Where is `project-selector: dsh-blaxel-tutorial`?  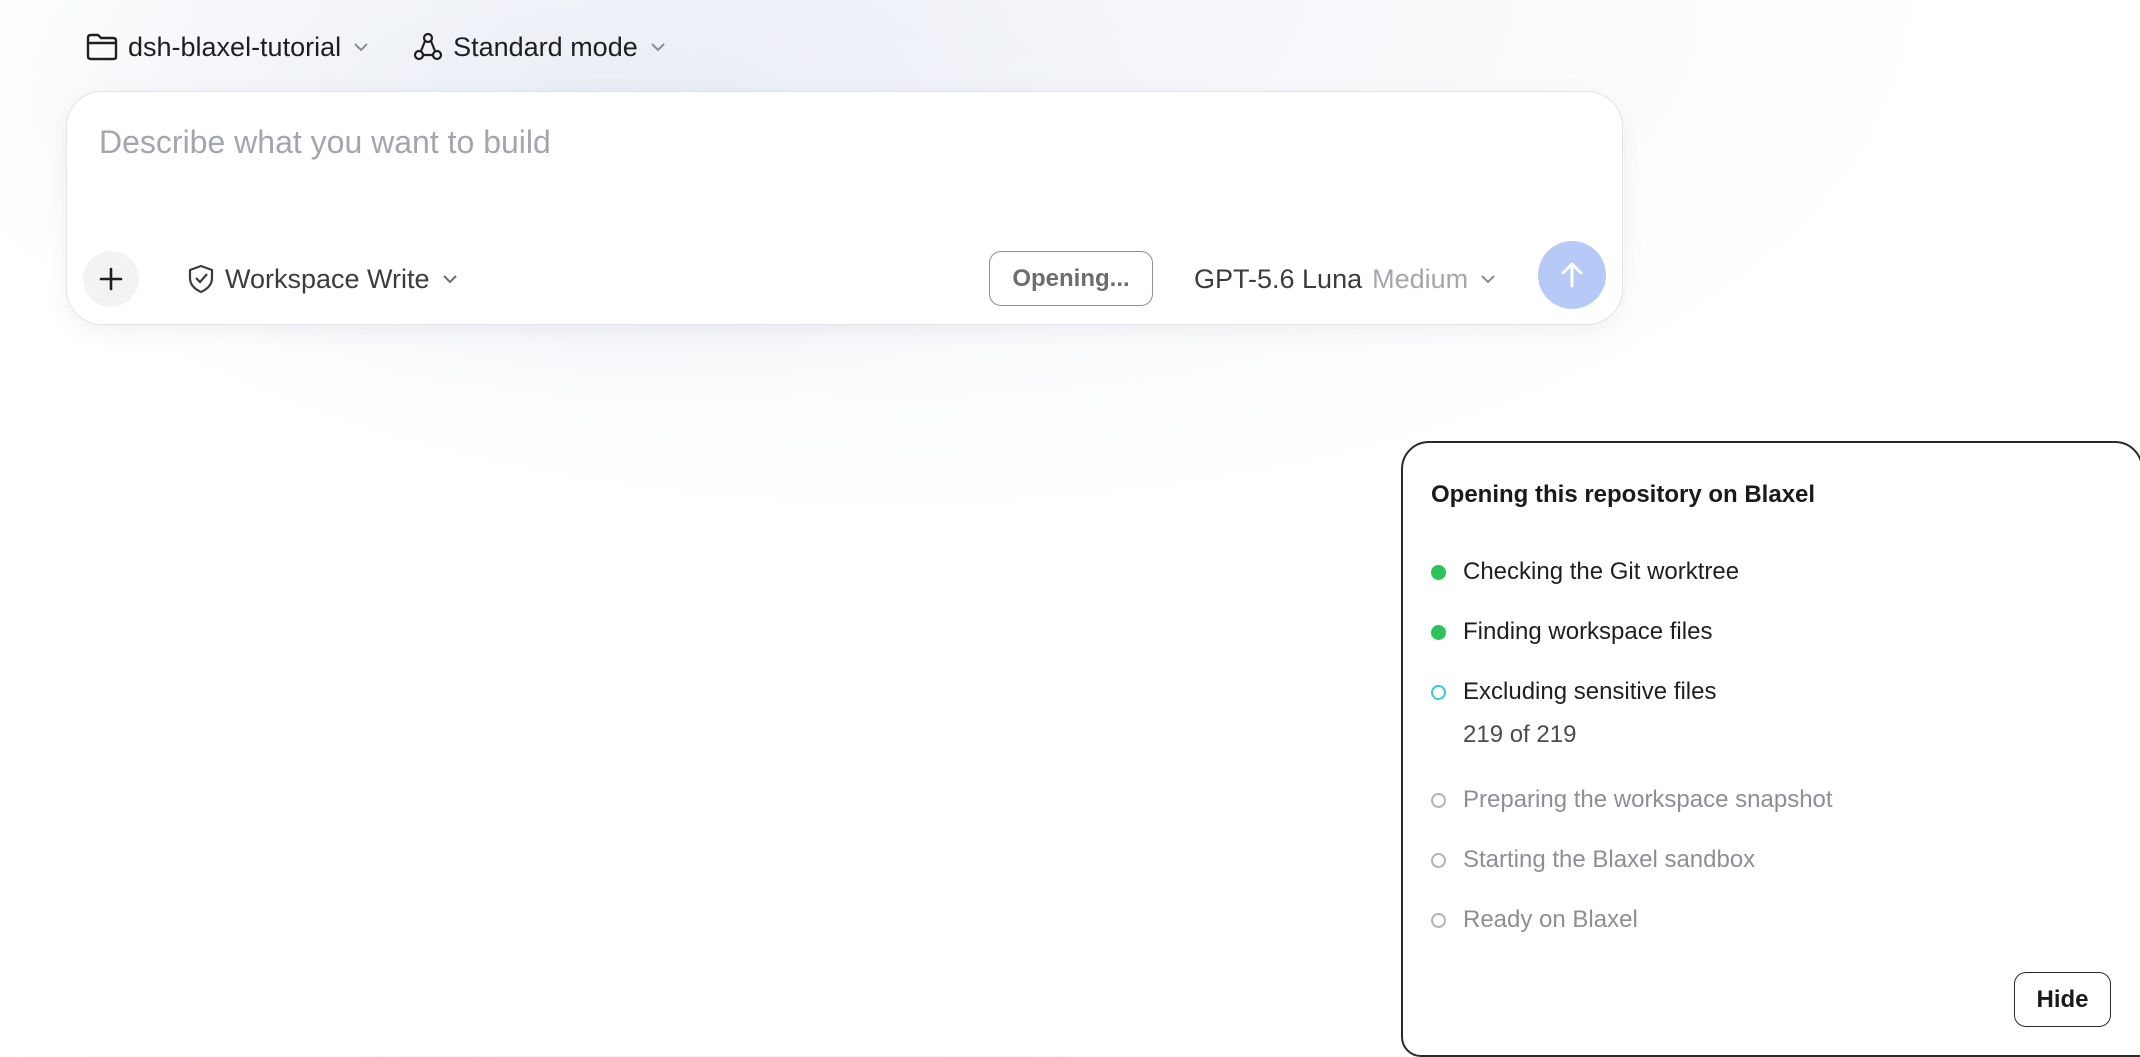 project-selector: dsh-blaxel-tutorial is located at coordinates (228, 47).